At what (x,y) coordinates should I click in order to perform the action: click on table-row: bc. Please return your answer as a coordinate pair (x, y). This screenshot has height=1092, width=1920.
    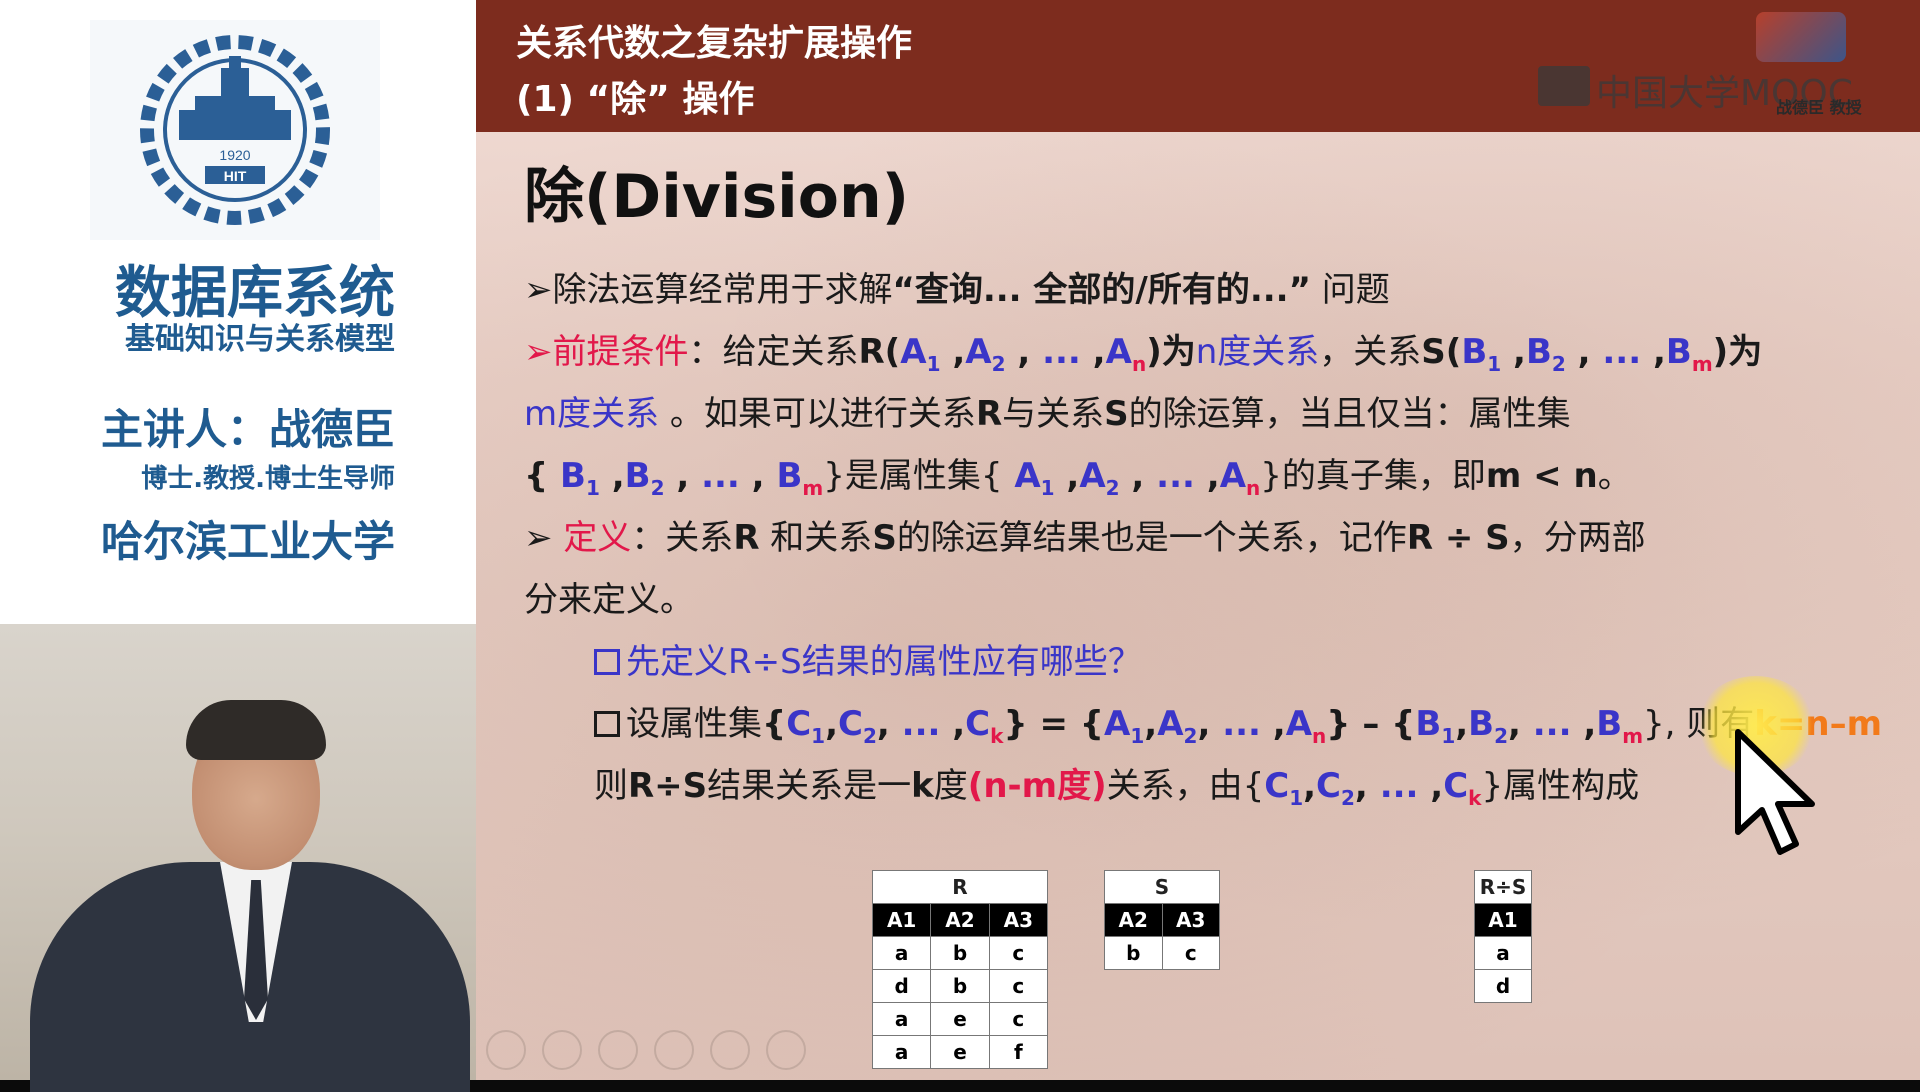
    Looking at the image, I should click on (1162, 953).